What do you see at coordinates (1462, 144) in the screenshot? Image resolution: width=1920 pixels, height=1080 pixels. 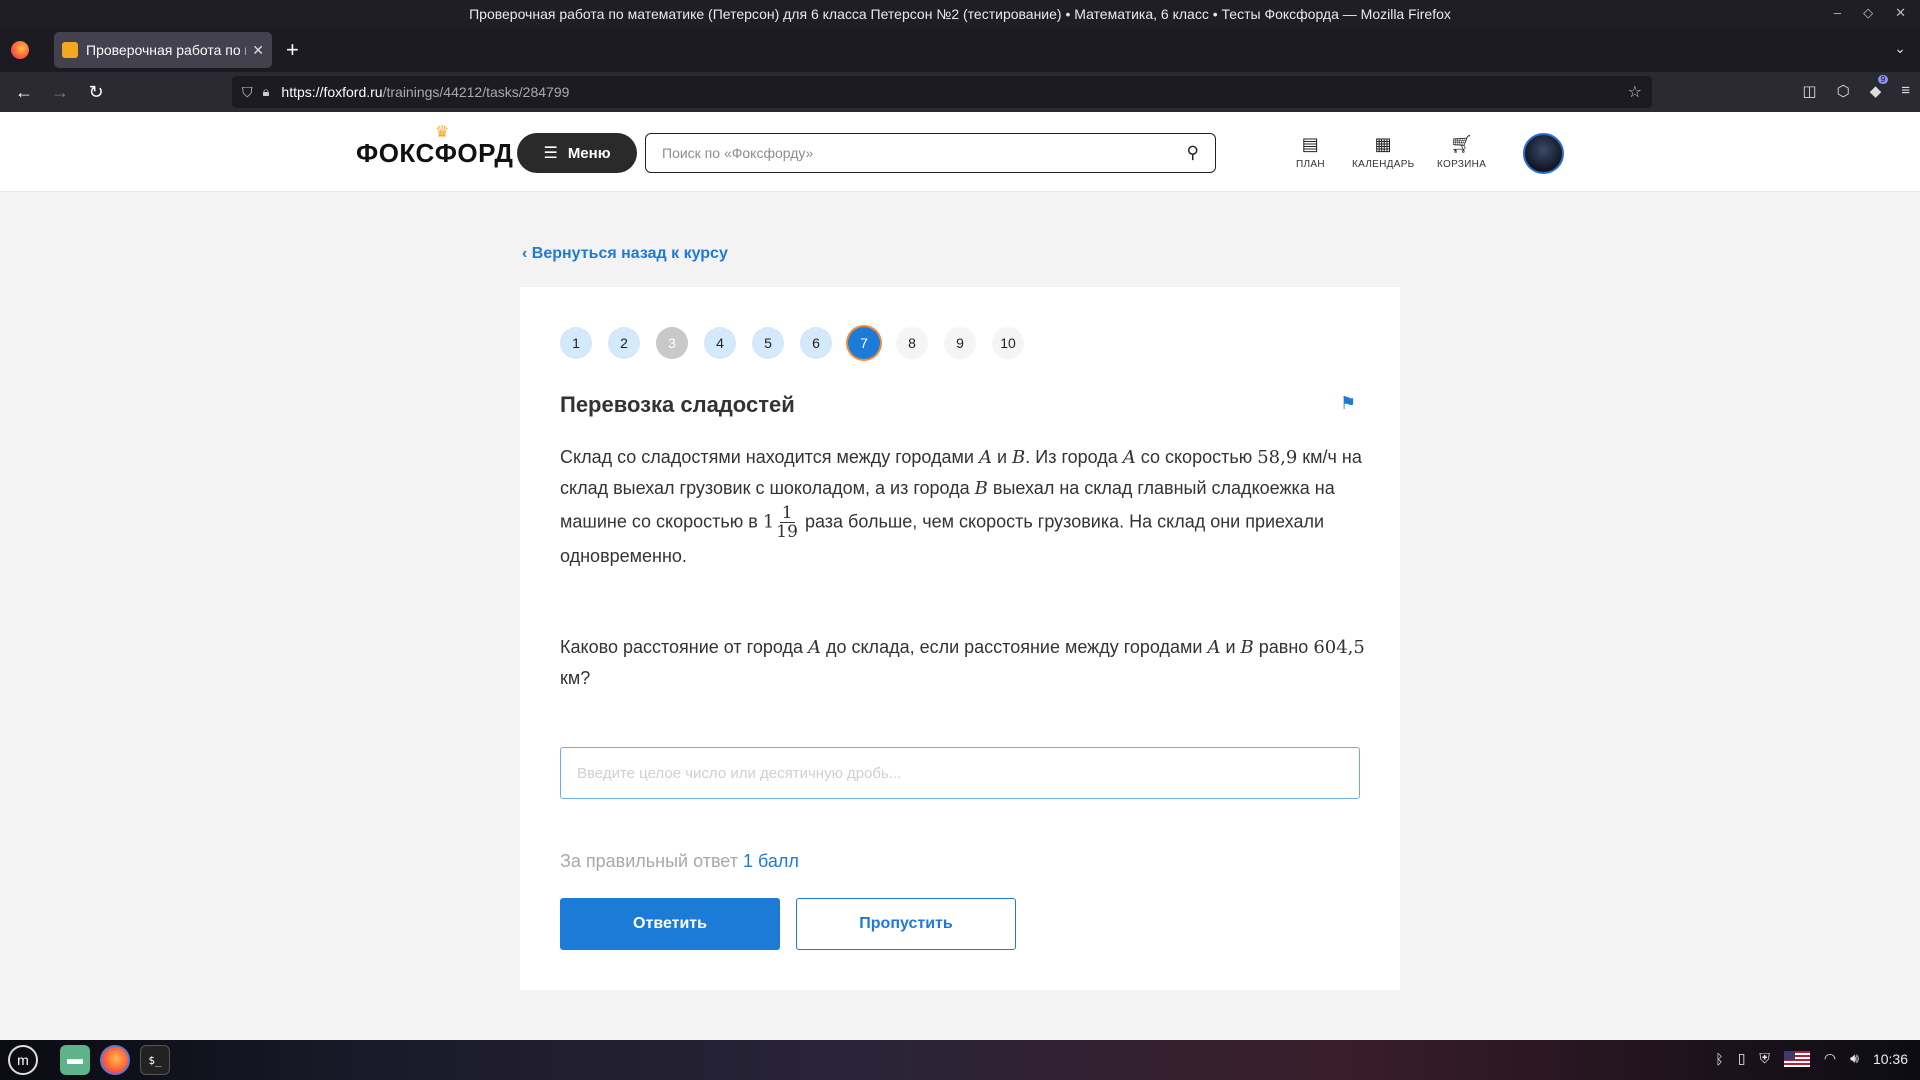 I see `cart-icon: 🛒︎` at bounding box center [1462, 144].